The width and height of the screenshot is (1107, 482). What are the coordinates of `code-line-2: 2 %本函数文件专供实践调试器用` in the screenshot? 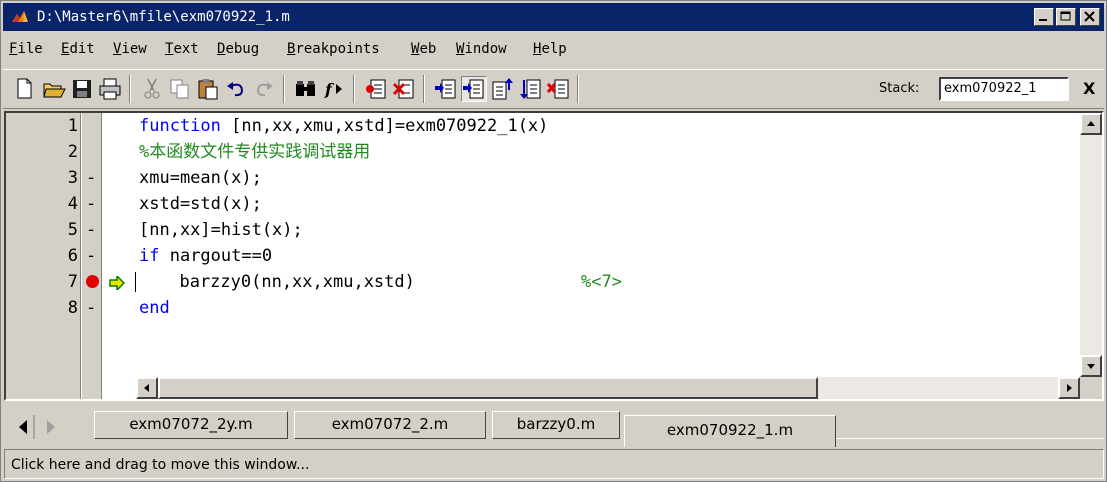 It's located at (551, 152).